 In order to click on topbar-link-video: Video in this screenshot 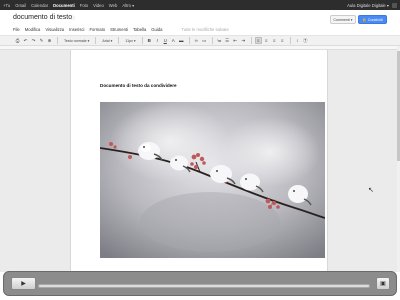, I will do `click(98, 5)`.